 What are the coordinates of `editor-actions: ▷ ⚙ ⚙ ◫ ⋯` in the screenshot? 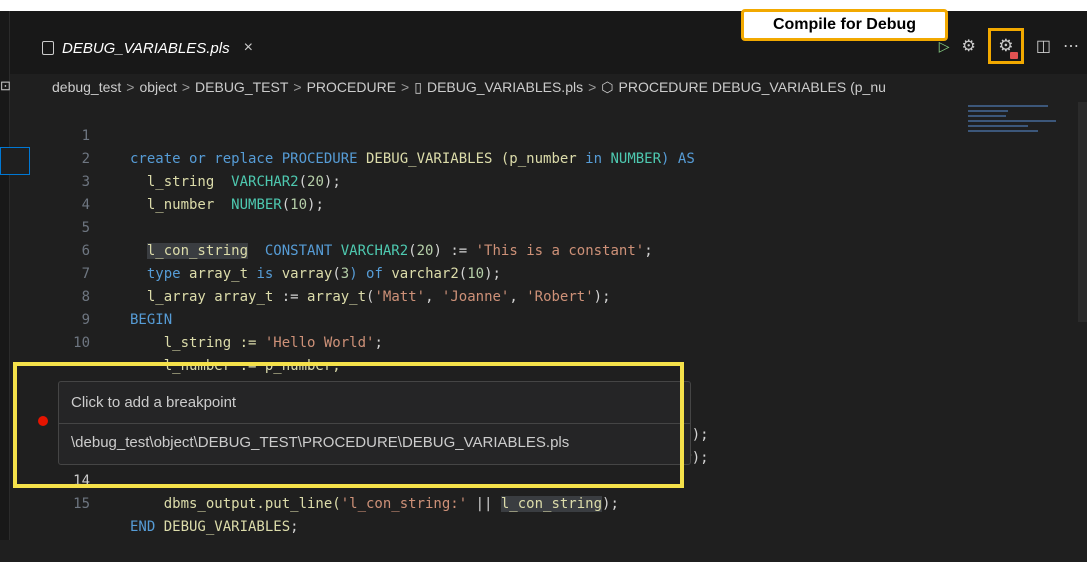 It's located at (1013, 46).